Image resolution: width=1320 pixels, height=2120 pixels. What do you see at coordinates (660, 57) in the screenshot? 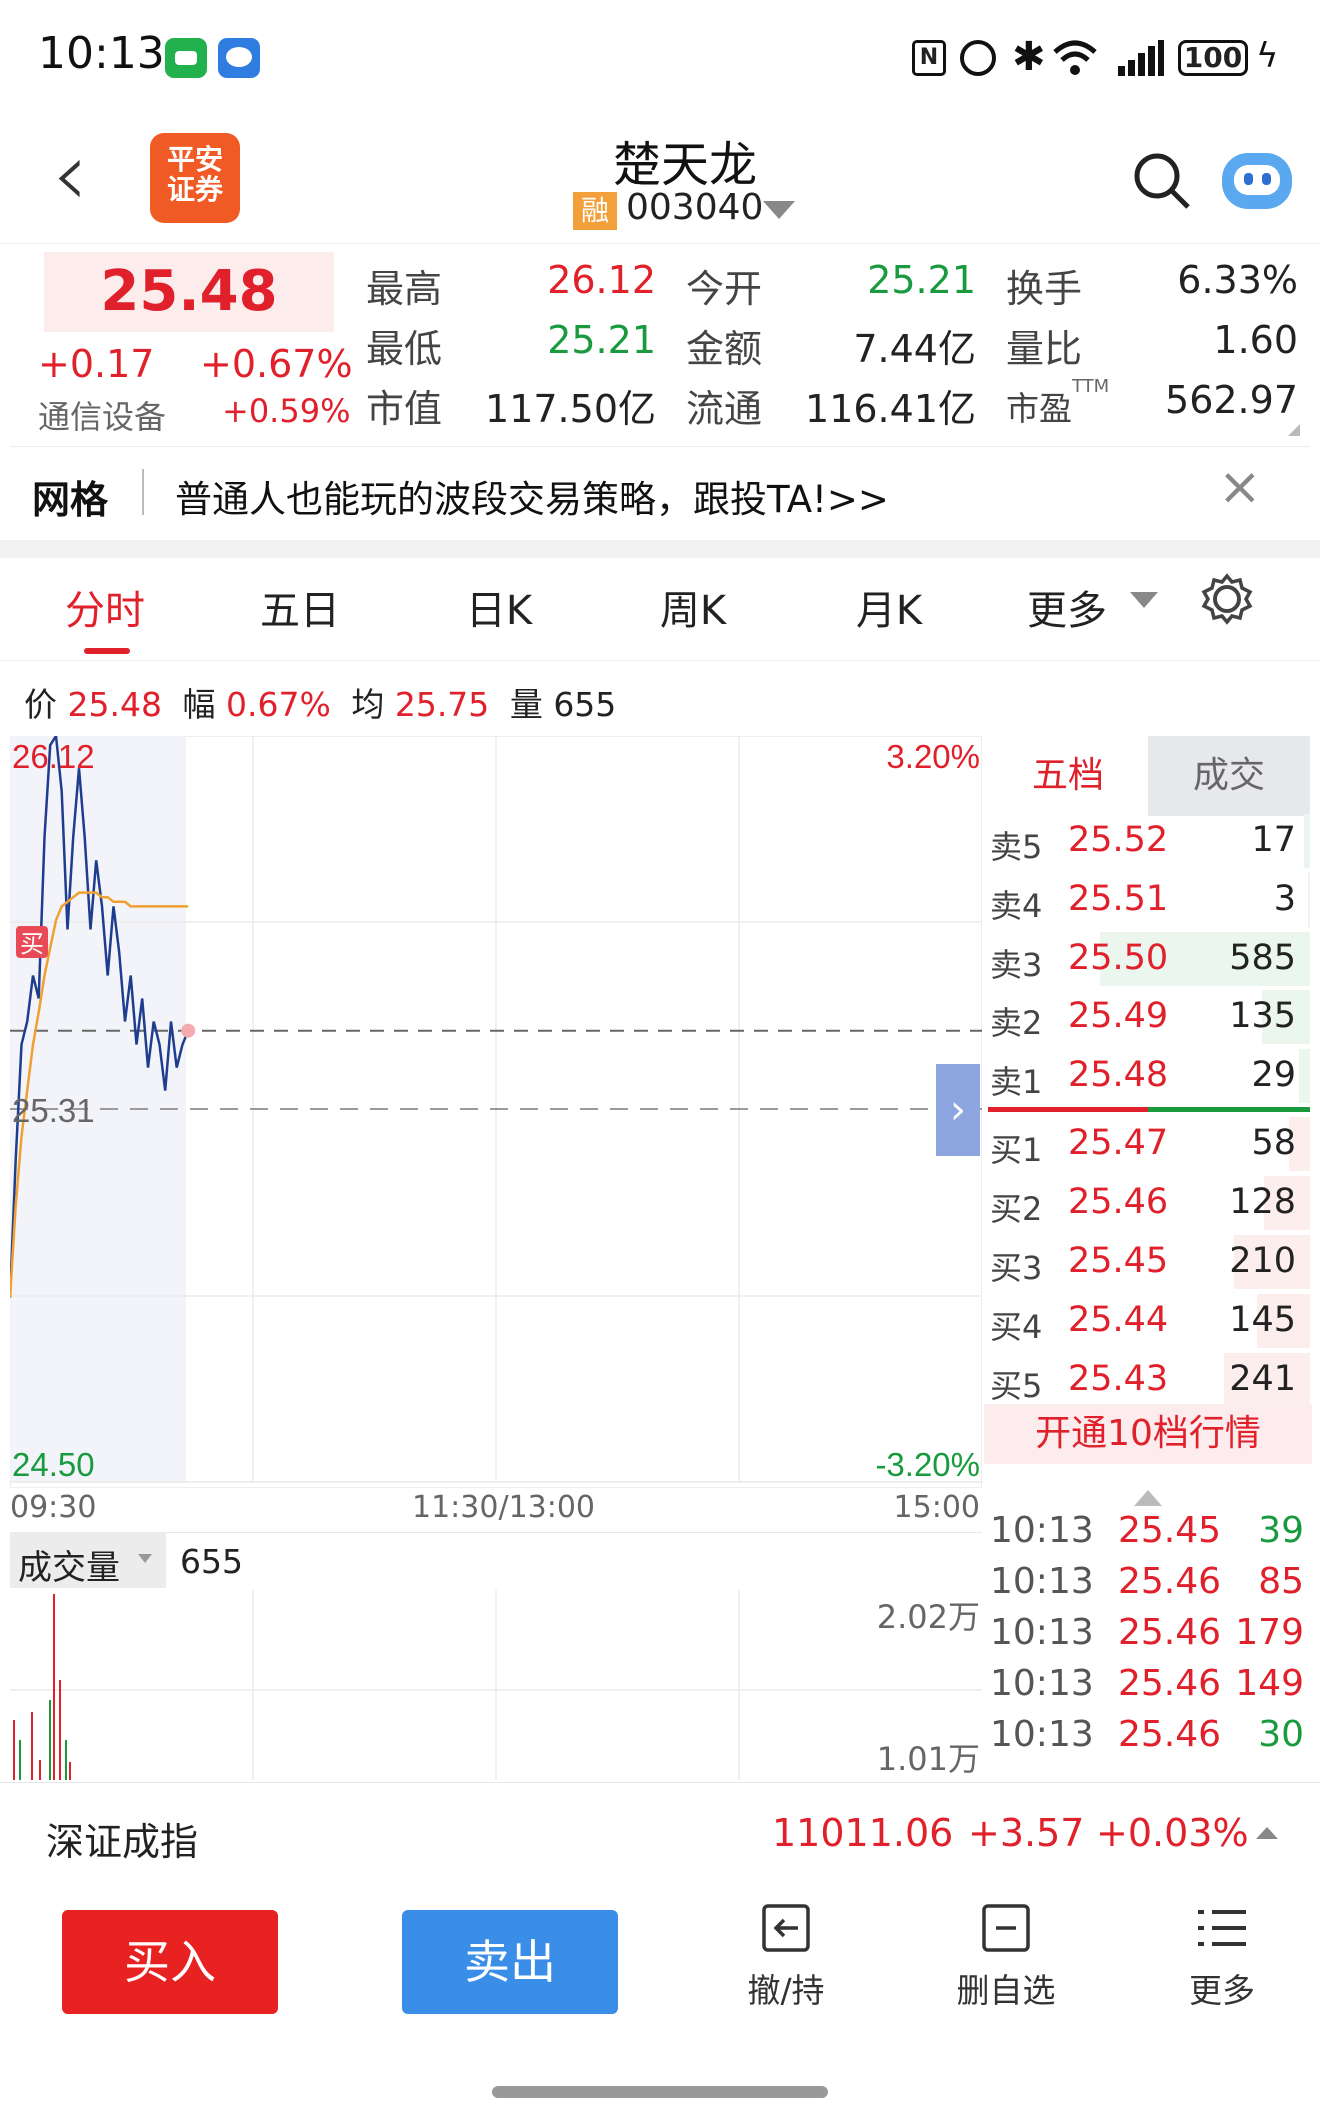
I see `status-bar: 10:13 N ✱ 100 ϟ` at bounding box center [660, 57].